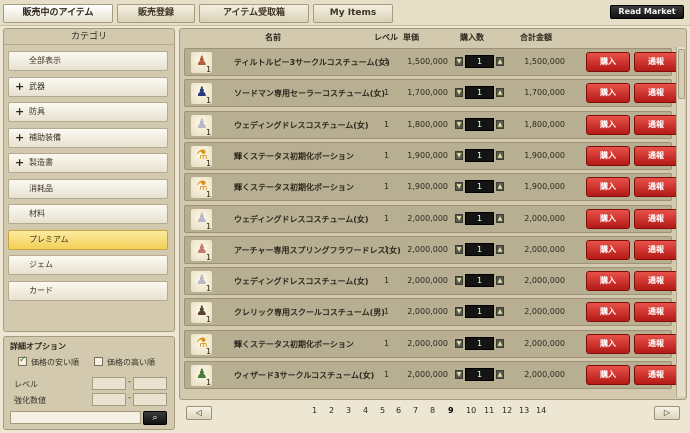 The height and width of the screenshot is (433, 690). What do you see at coordinates (88, 188) in the screenshot?
I see `category-item: 消耗品` at bounding box center [88, 188].